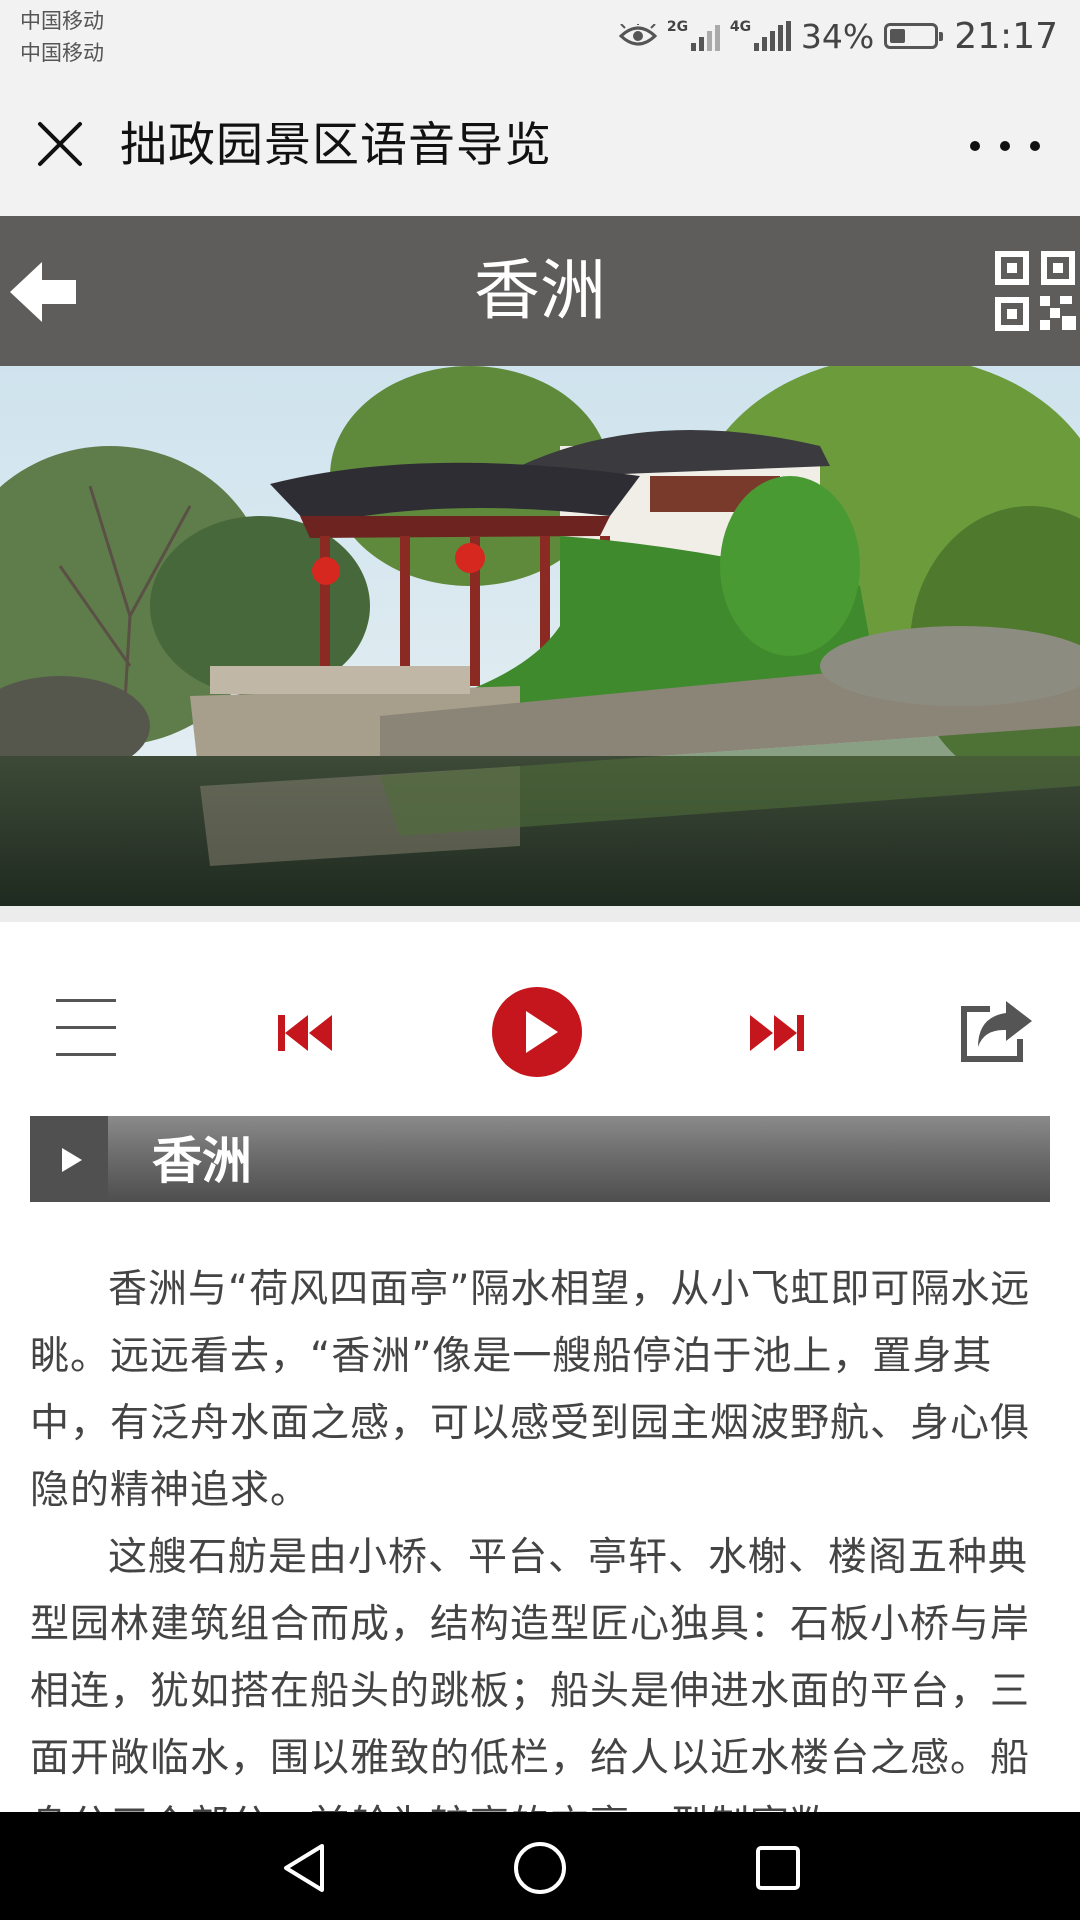  What do you see at coordinates (1005, 146) in the screenshot?
I see `more-icon` at bounding box center [1005, 146].